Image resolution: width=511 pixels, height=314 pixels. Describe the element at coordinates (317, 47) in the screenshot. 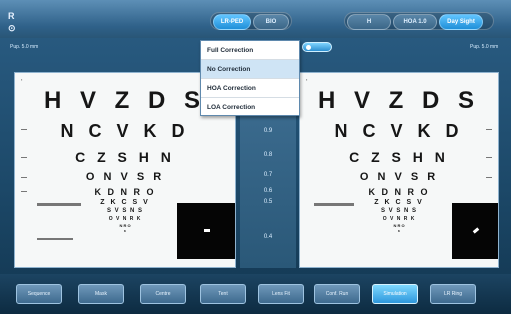

I see `correction-toggle` at that location.